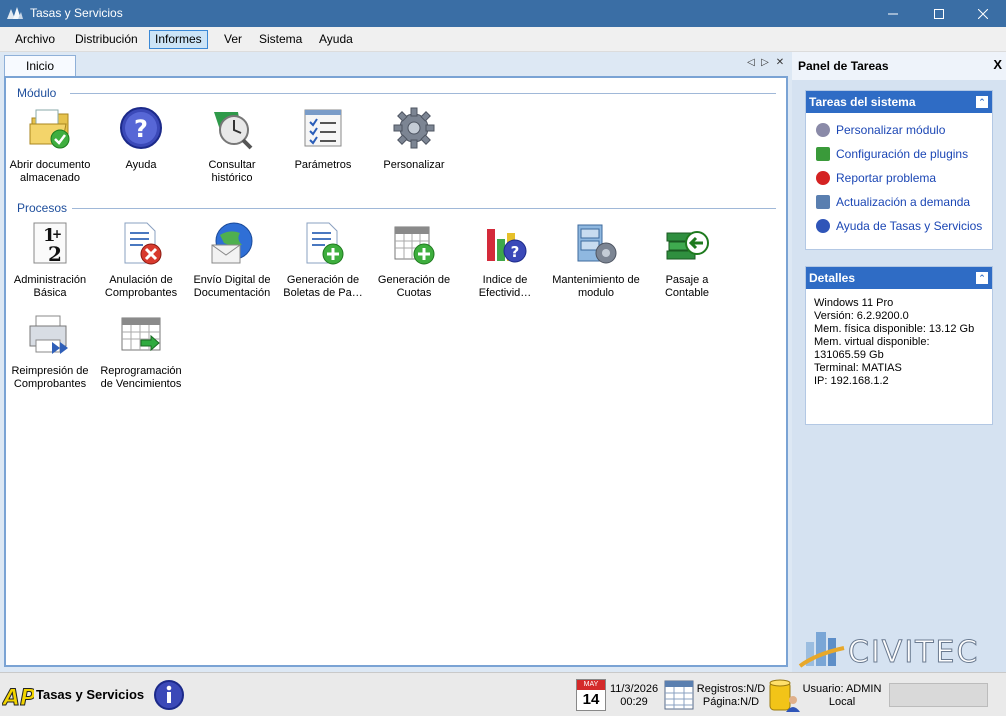 This screenshot has width=1006, height=716. What do you see at coordinates (280, 39) in the screenshot?
I see `menu-sistema: Sistema` at bounding box center [280, 39].